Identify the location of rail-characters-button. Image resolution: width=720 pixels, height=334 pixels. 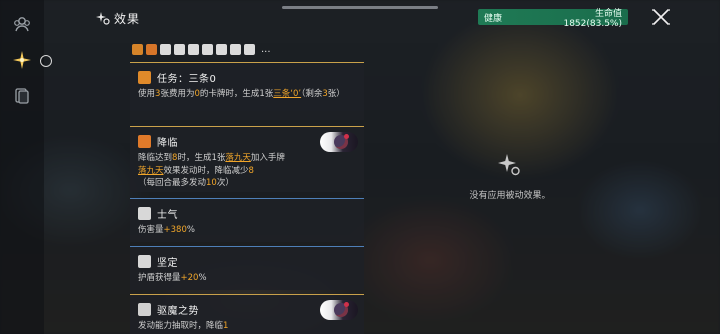
(22, 24).